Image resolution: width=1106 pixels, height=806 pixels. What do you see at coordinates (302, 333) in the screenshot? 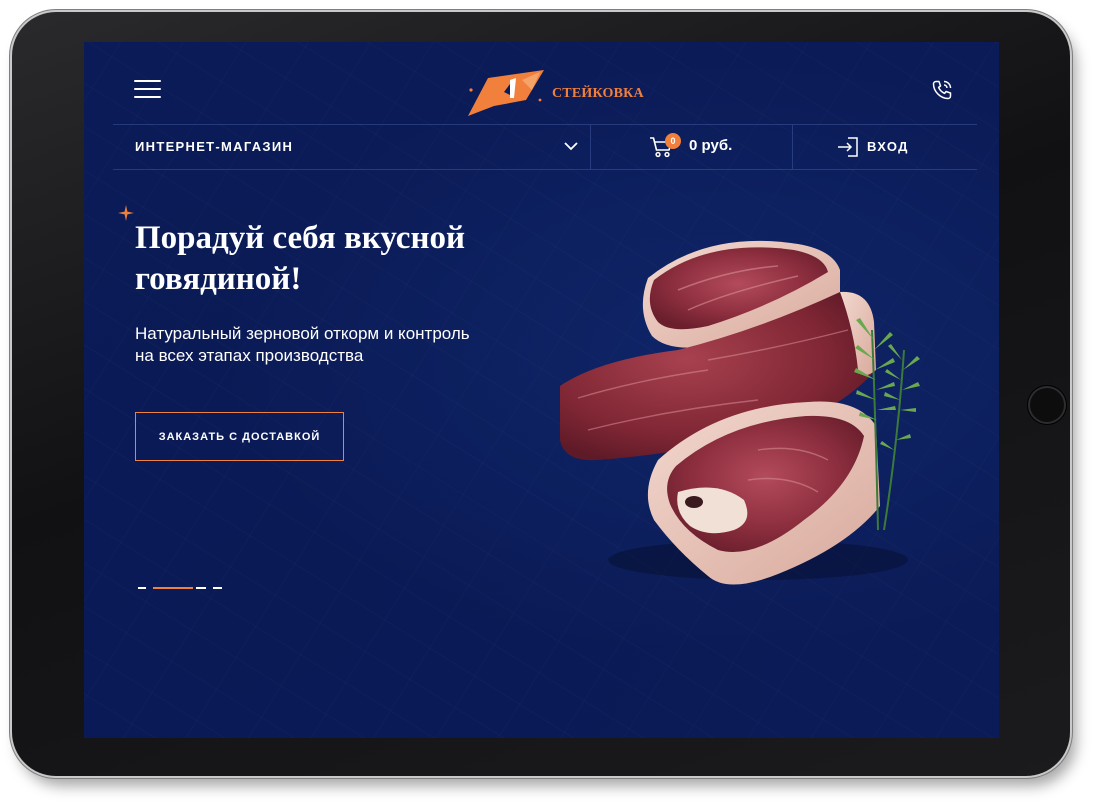
I see `hero-subtitle-line-1: Натуральный зерновой откорм и контроль` at bounding box center [302, 333].